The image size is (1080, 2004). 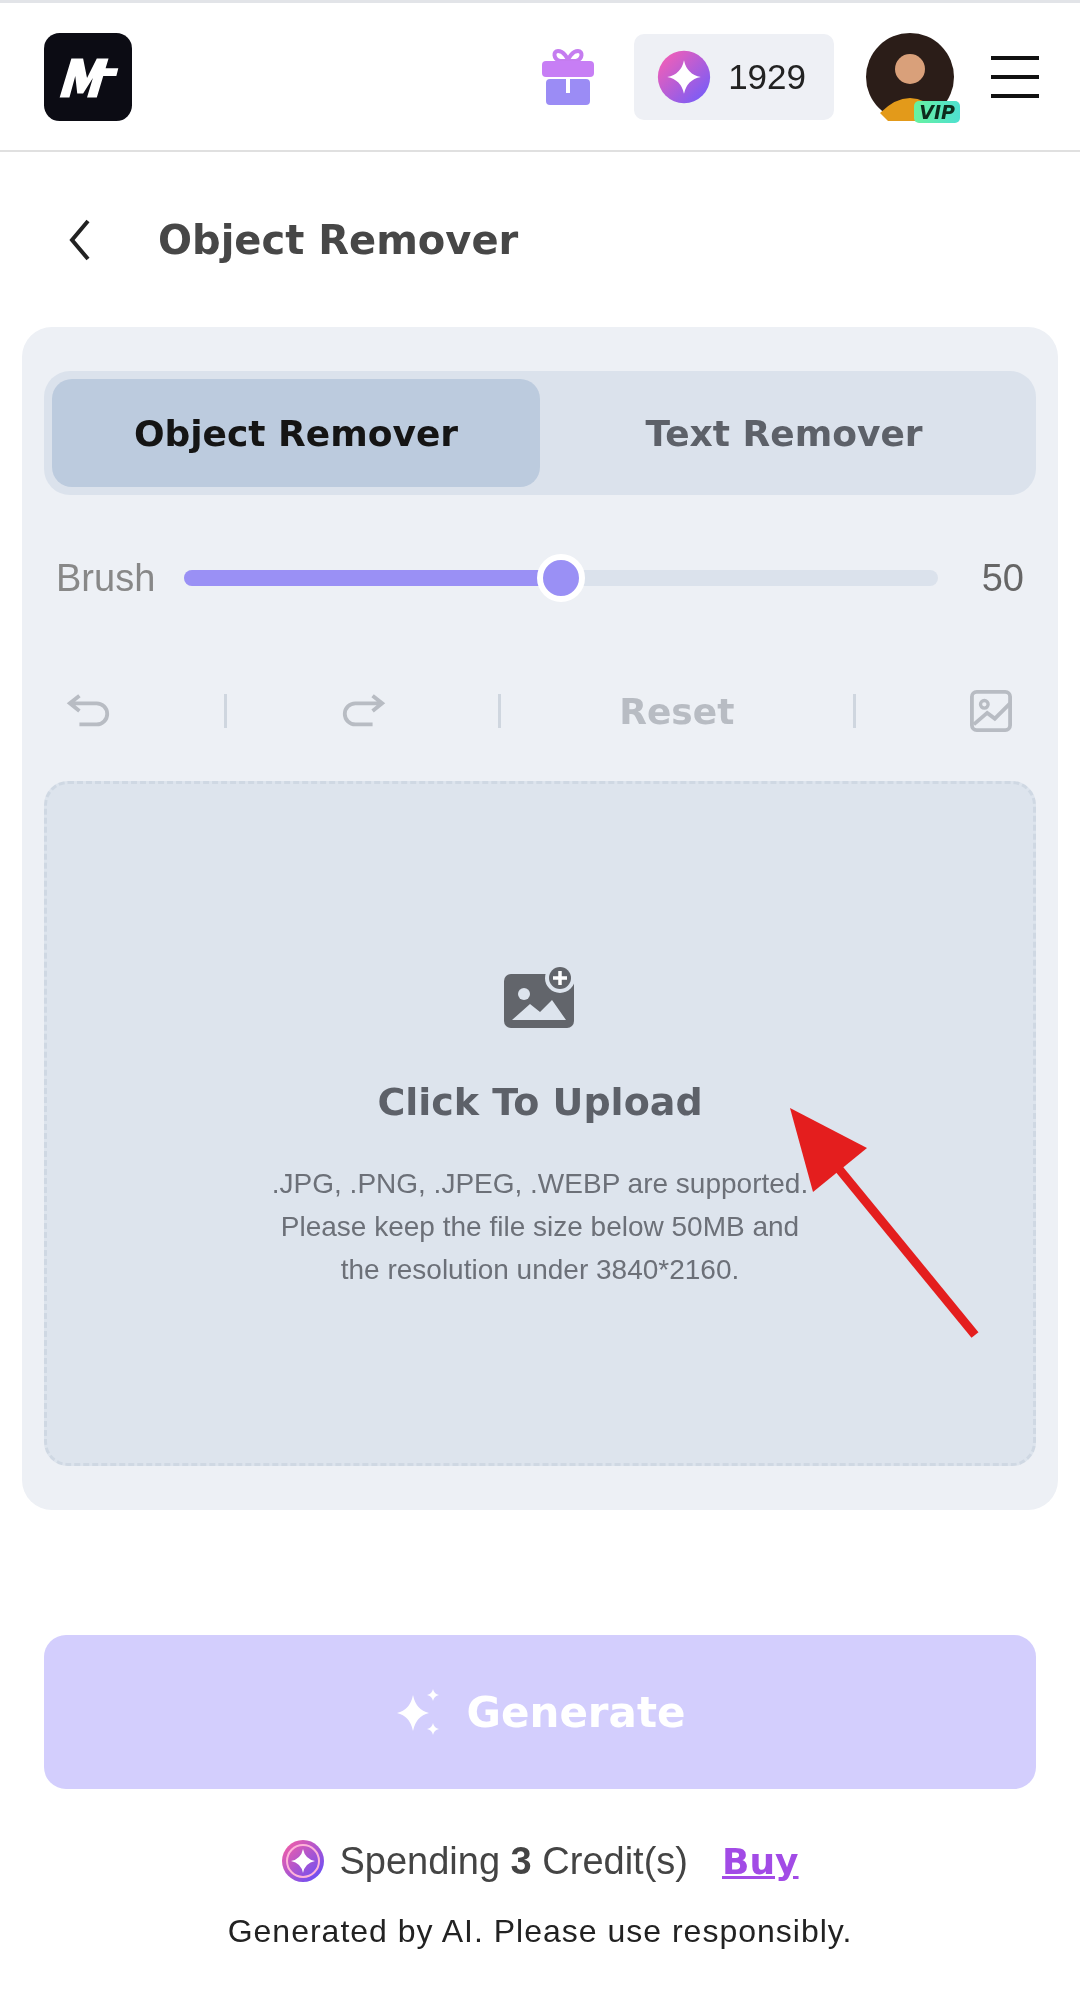 I want to click on disclaimer: Generated by AI. Please use responsibly., so click(x=540, y=1931).